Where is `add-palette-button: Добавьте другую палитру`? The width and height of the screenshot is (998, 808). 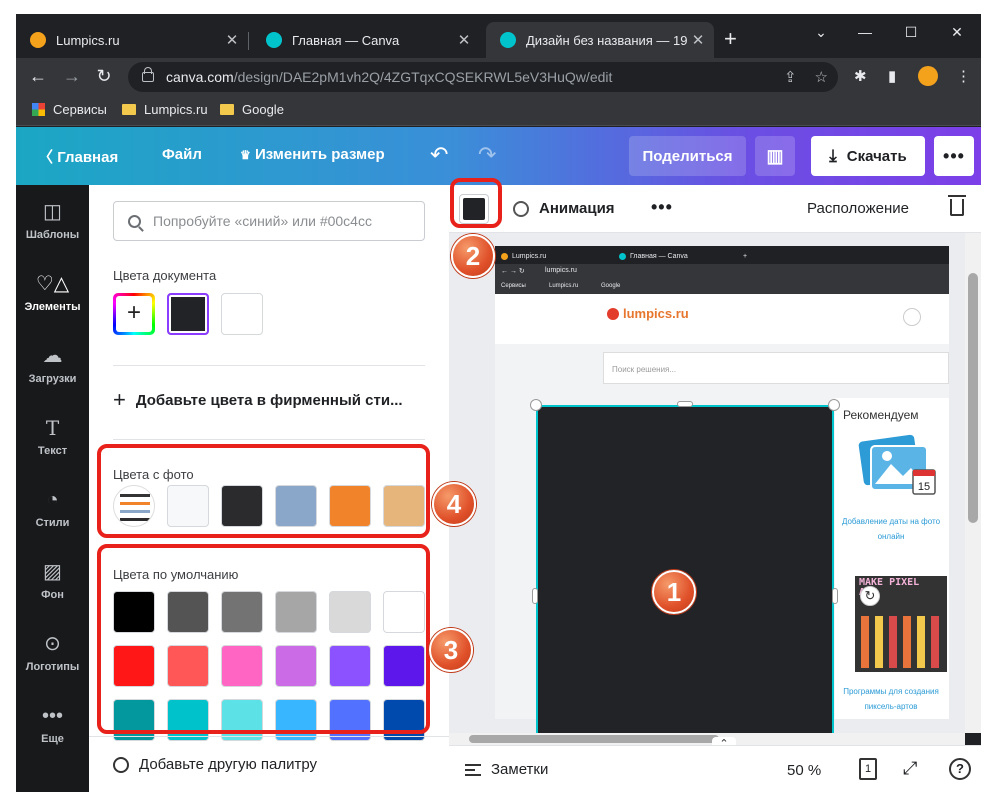
add-palette-button: Добавьте другую палитру is located at coordinates (269, 764).